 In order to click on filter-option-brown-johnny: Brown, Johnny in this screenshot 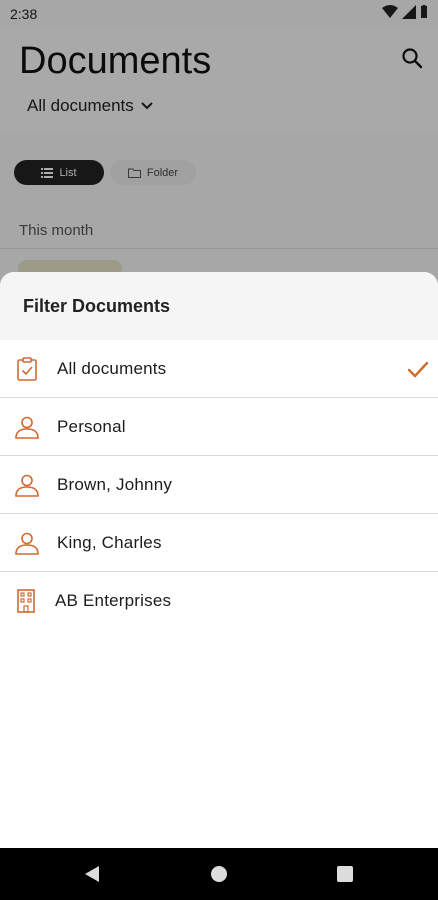, I will do `click(219, 485)`.